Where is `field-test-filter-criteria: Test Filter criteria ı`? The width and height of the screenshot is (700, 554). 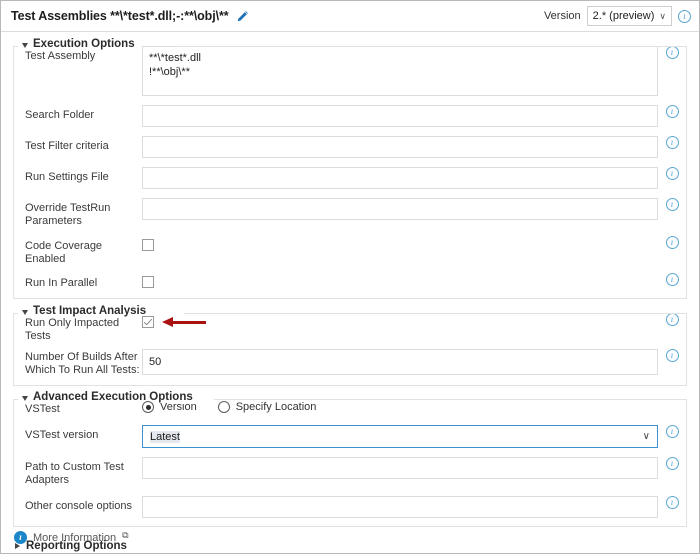 field-test-filter-criteria: Test Filter criteria ı is located at coordinates (350, 147).